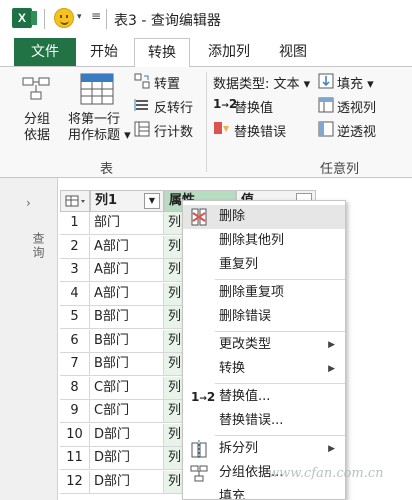  What do you see at coordinates (97, 89) in the screenshot?
I see `first-row-header-icon` at bounding box center [97, 89].